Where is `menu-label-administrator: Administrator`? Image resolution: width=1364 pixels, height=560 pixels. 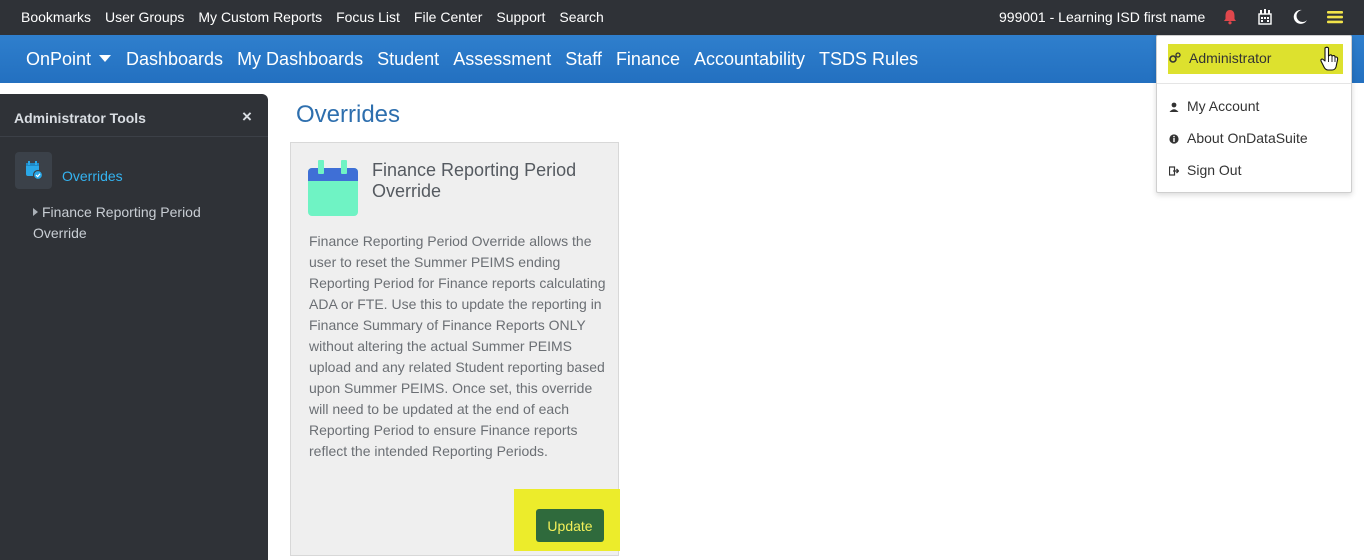
menu-label-administrator: Administrator is located at coordinates (1230, 58).